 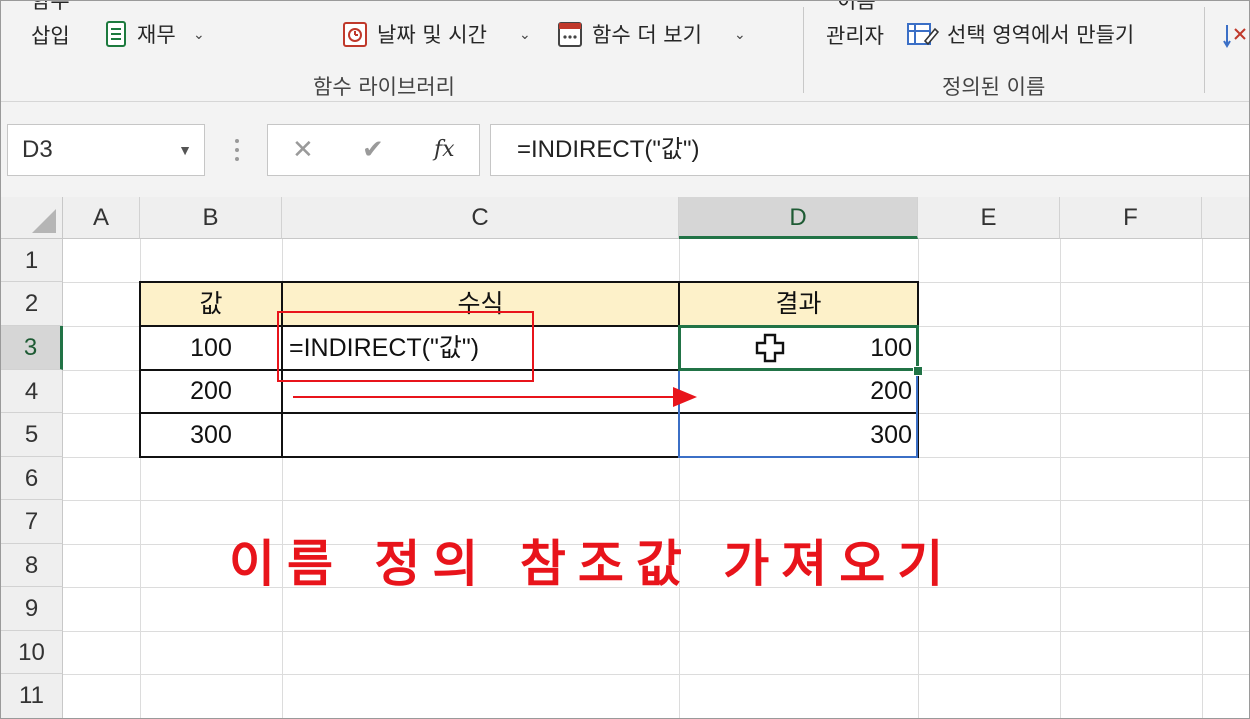 What do you see at coordinates (32, 218) in the screenshot?
I see `select-all-button` at bounding box center [32, 218].